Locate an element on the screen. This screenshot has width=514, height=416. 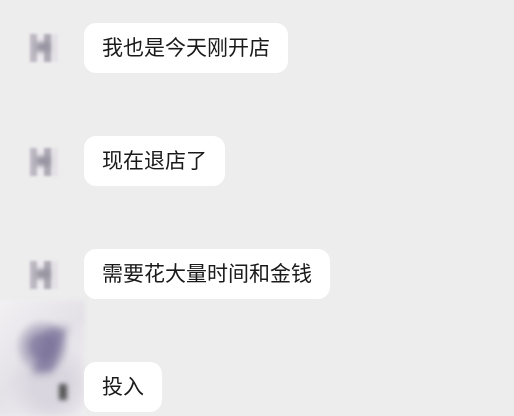
message-bubble: 现在退店了 is located at coordinates (154, 161).